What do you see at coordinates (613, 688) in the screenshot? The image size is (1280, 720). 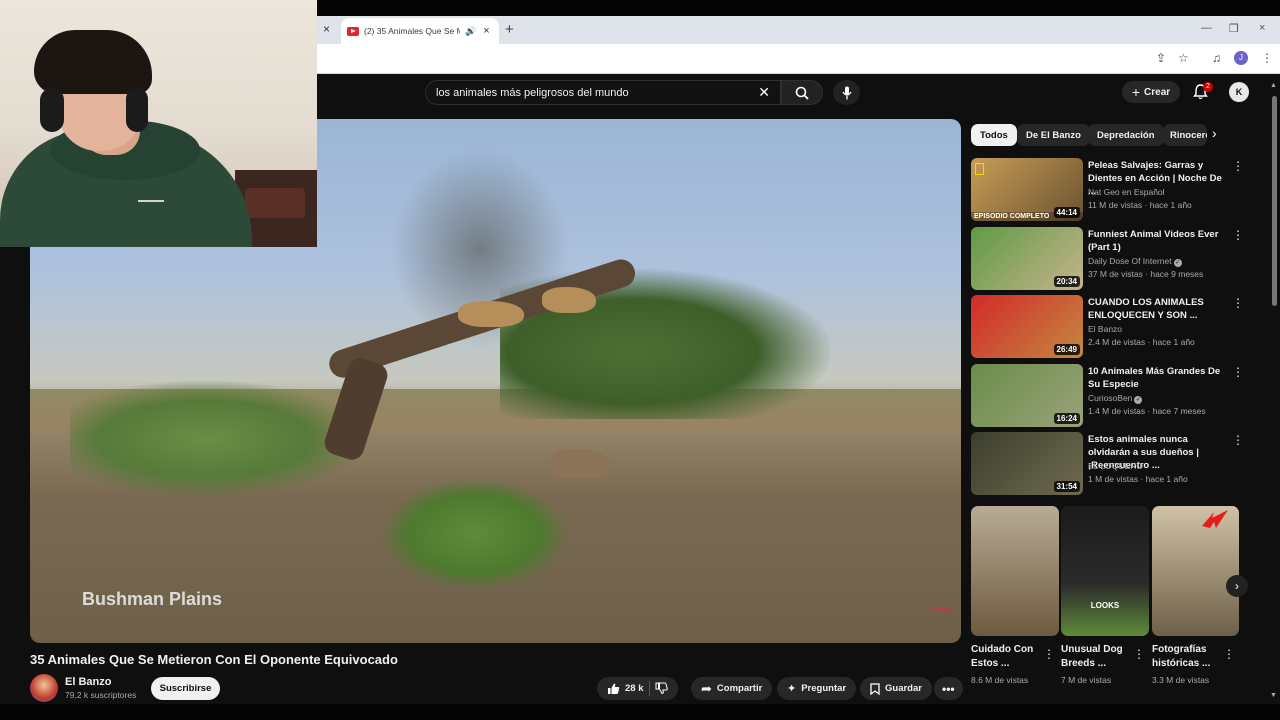 I see `thumbs-up-icon` at bounding box center [613, 688].